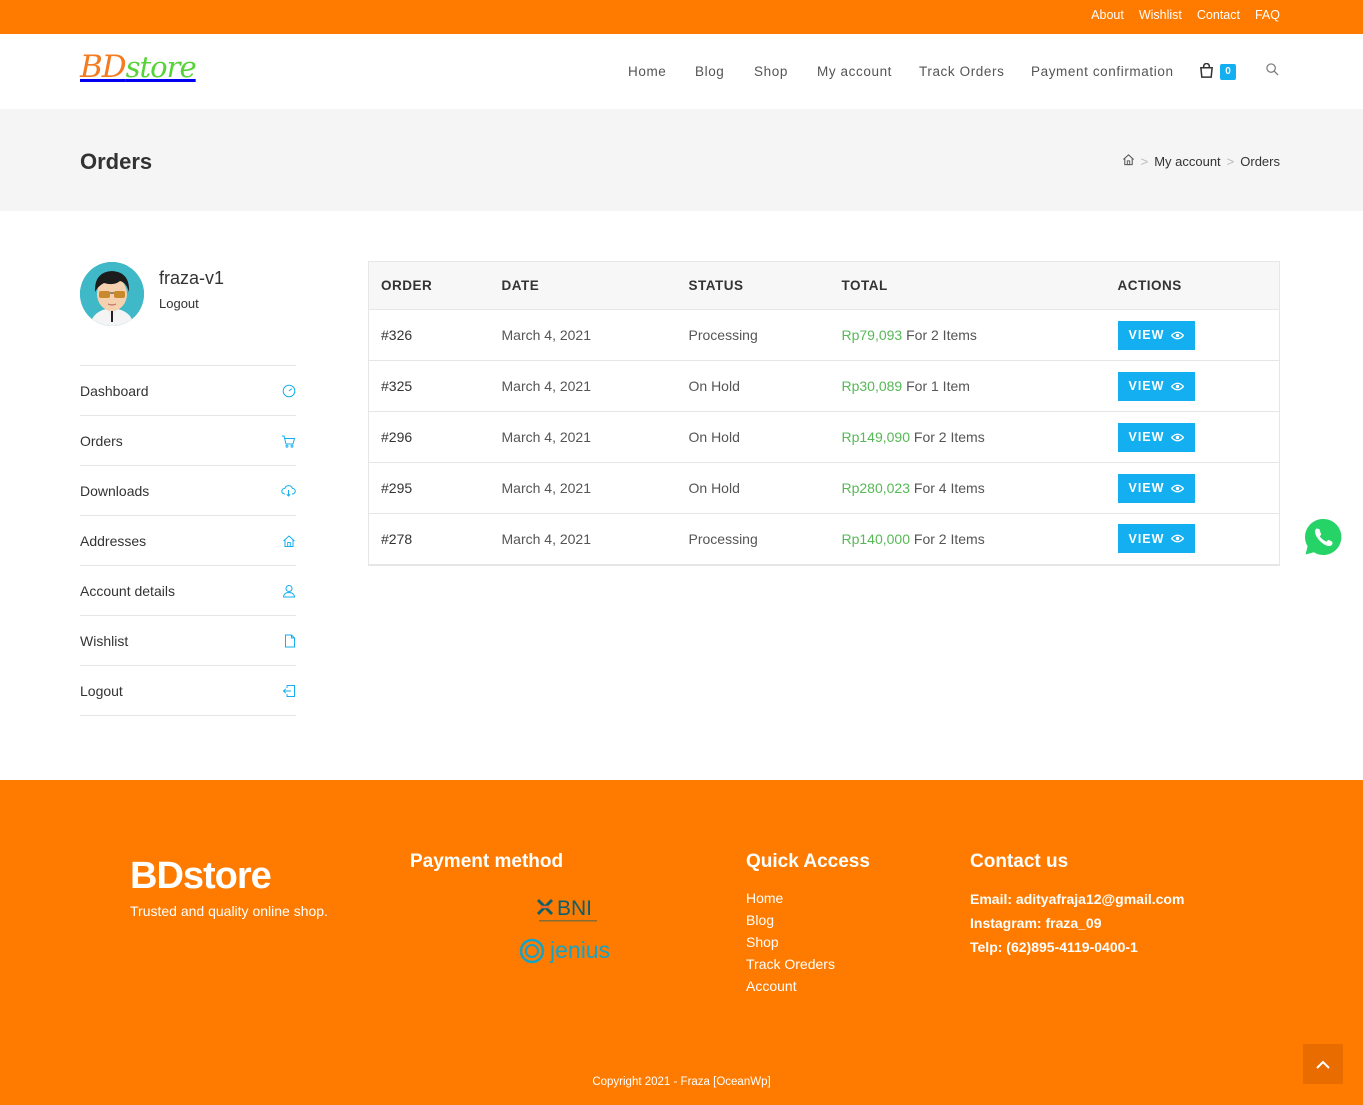 The image size is (1363, 1105). I want to click on whatsapp-icon, so click(1323, 537).